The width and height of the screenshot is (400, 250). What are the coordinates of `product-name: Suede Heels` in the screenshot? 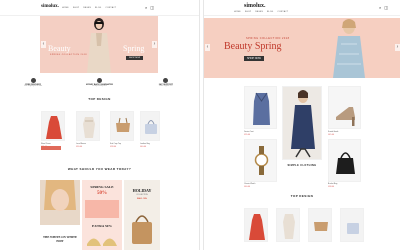 It's located at (333, 132).